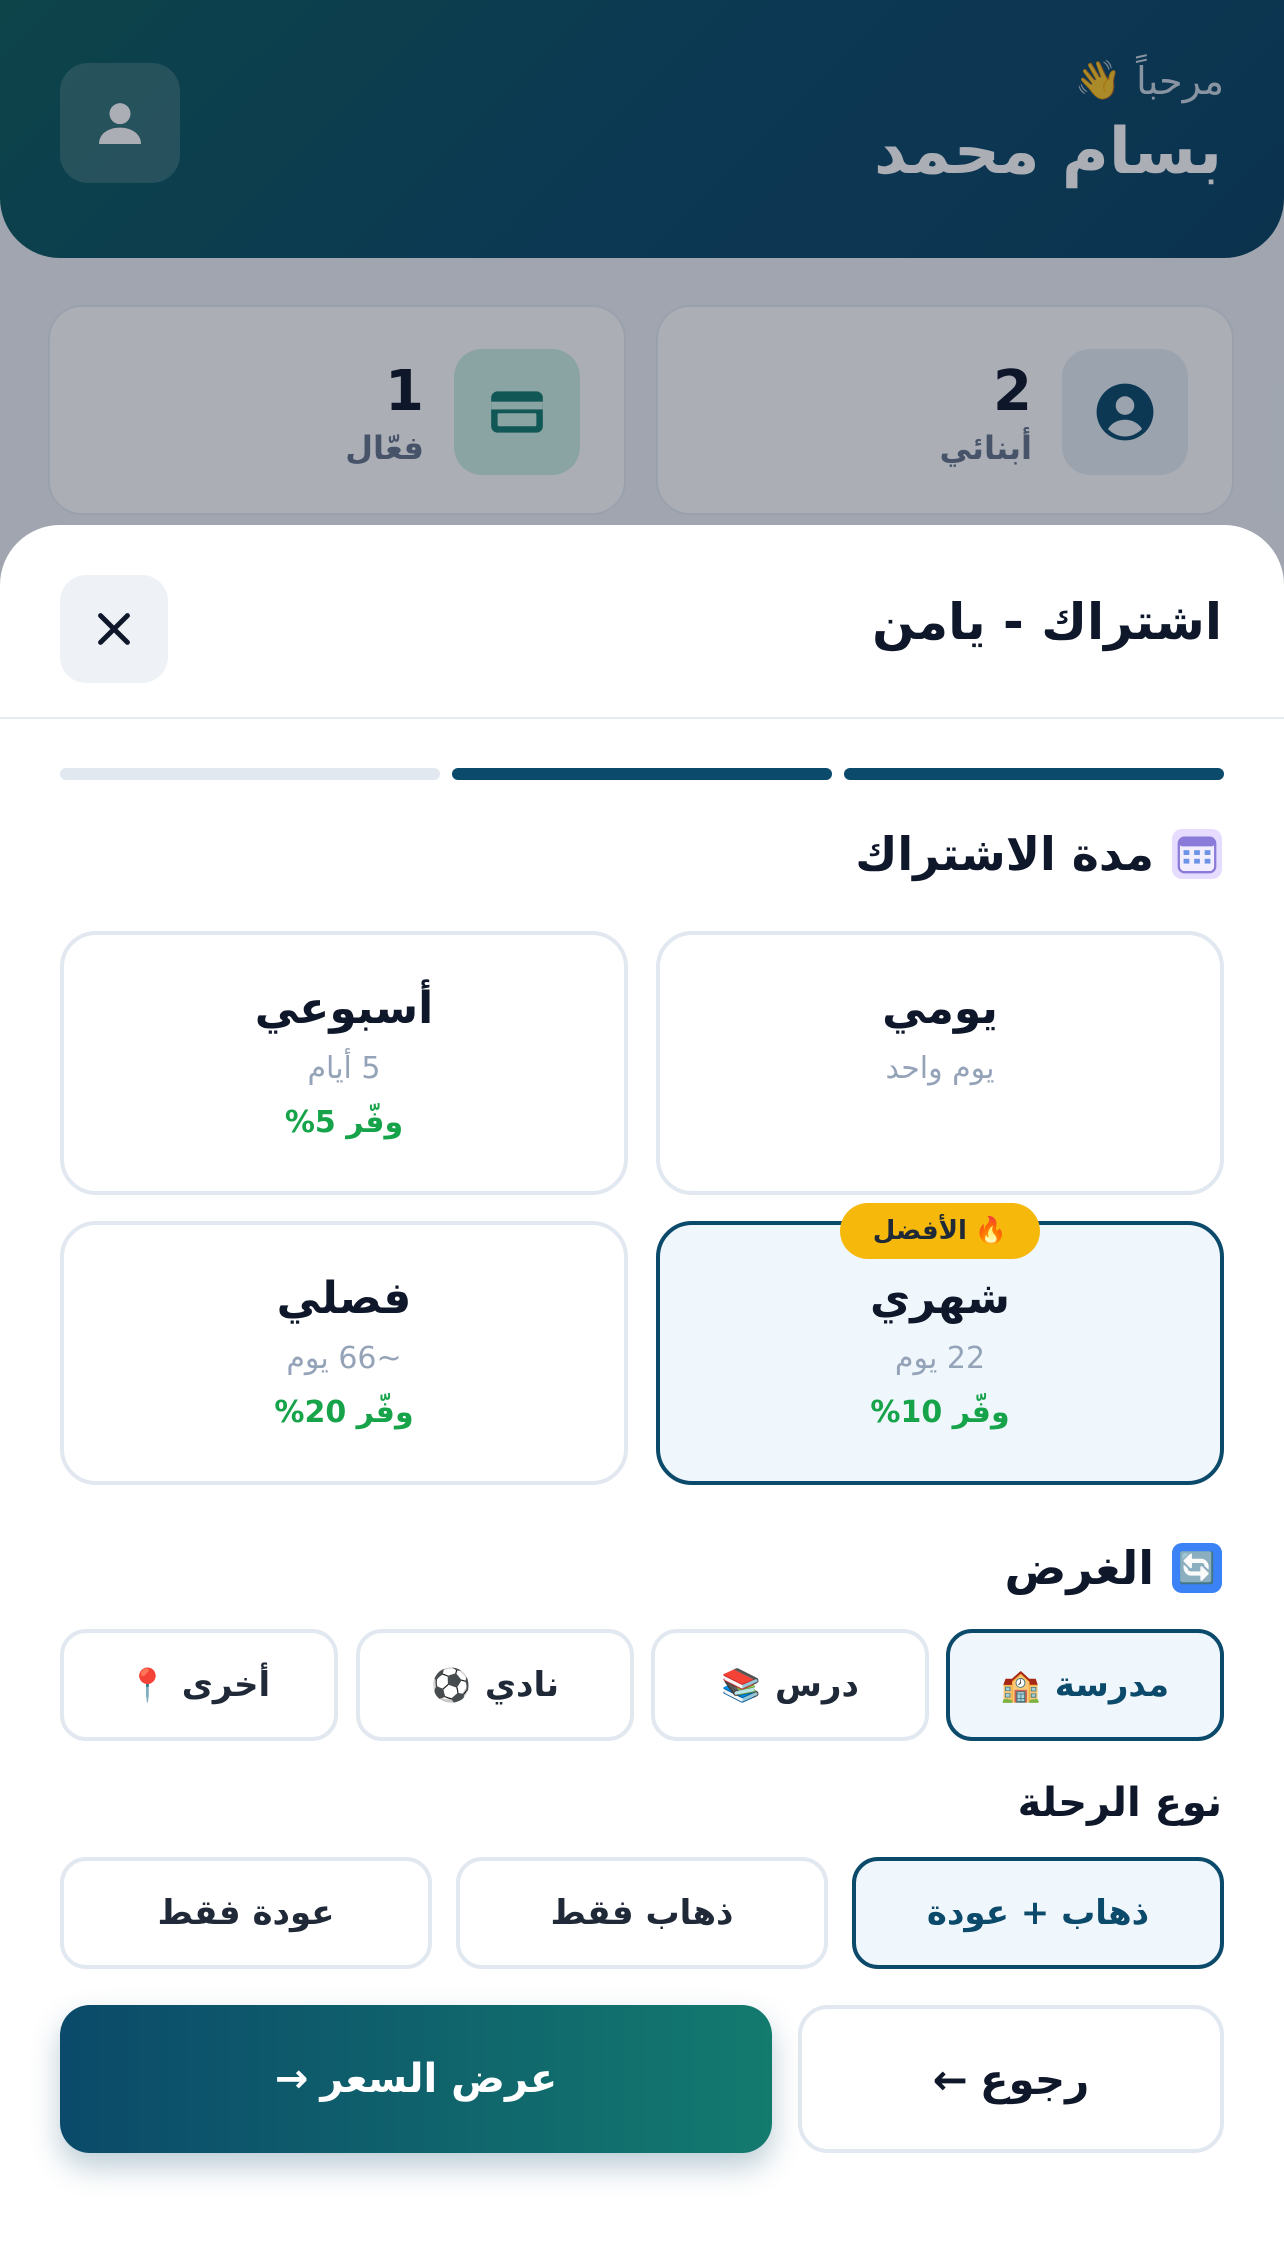 Image resolution: width=1284 pixels, height=2250 pixels. Describe the element at coordinates (344, 1068) in the screenshot. I see `duration-days: 5 أيام` at that location.